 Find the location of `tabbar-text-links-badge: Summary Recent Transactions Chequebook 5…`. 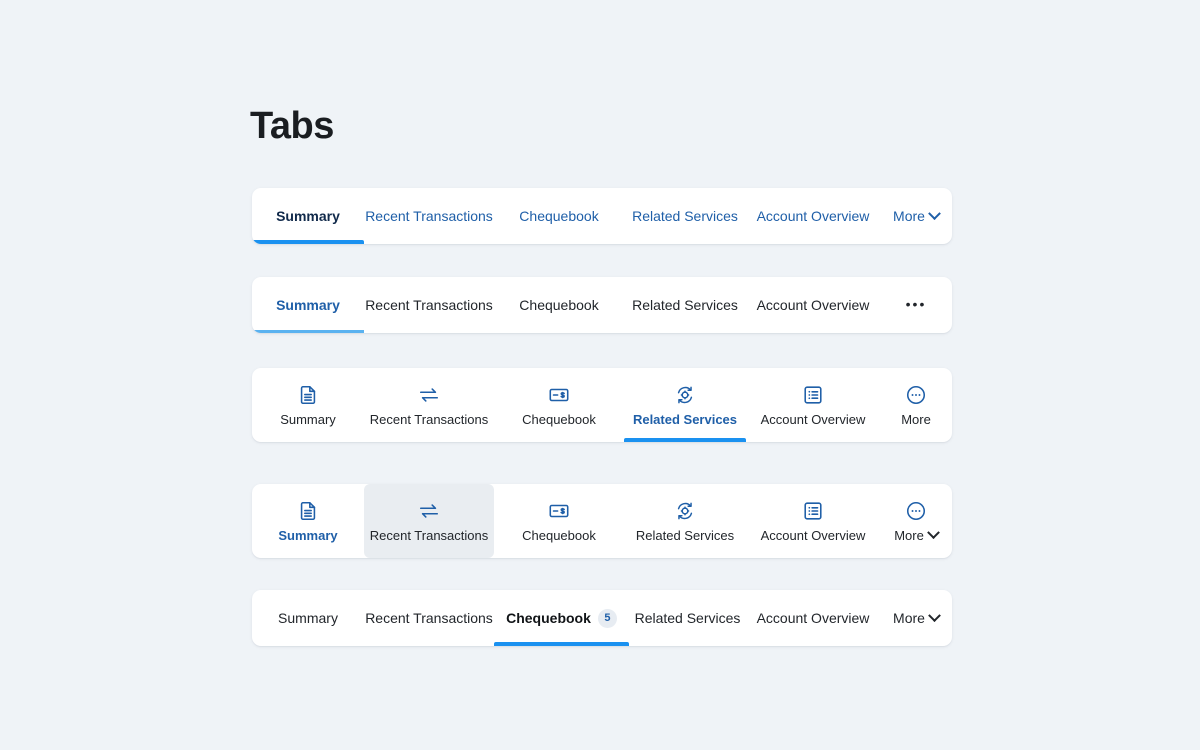

tabbar-text-links-badge: Summary Recent Transactions Chequebook 5… is located at coordinates (602, 618).